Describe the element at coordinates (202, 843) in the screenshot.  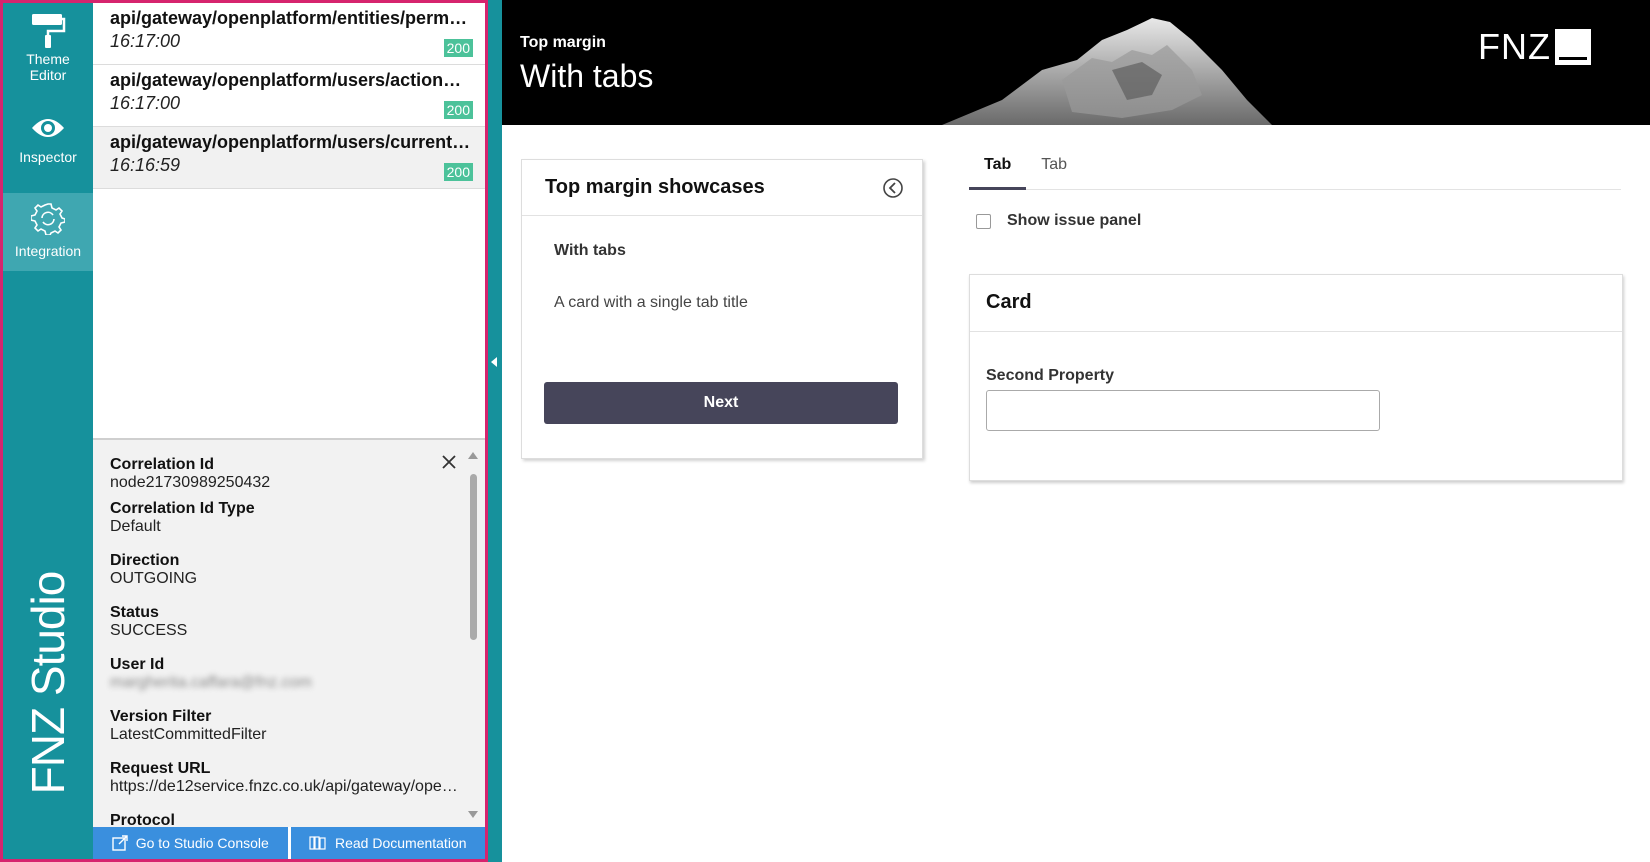
I see `go-to-console-label: Go to Studio Console` at that location.